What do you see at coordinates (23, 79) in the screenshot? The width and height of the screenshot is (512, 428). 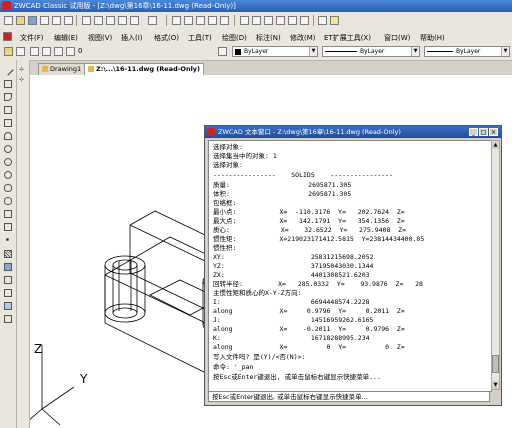 I see `osnap-icon: ⊹` at bounding box center [23, 79].